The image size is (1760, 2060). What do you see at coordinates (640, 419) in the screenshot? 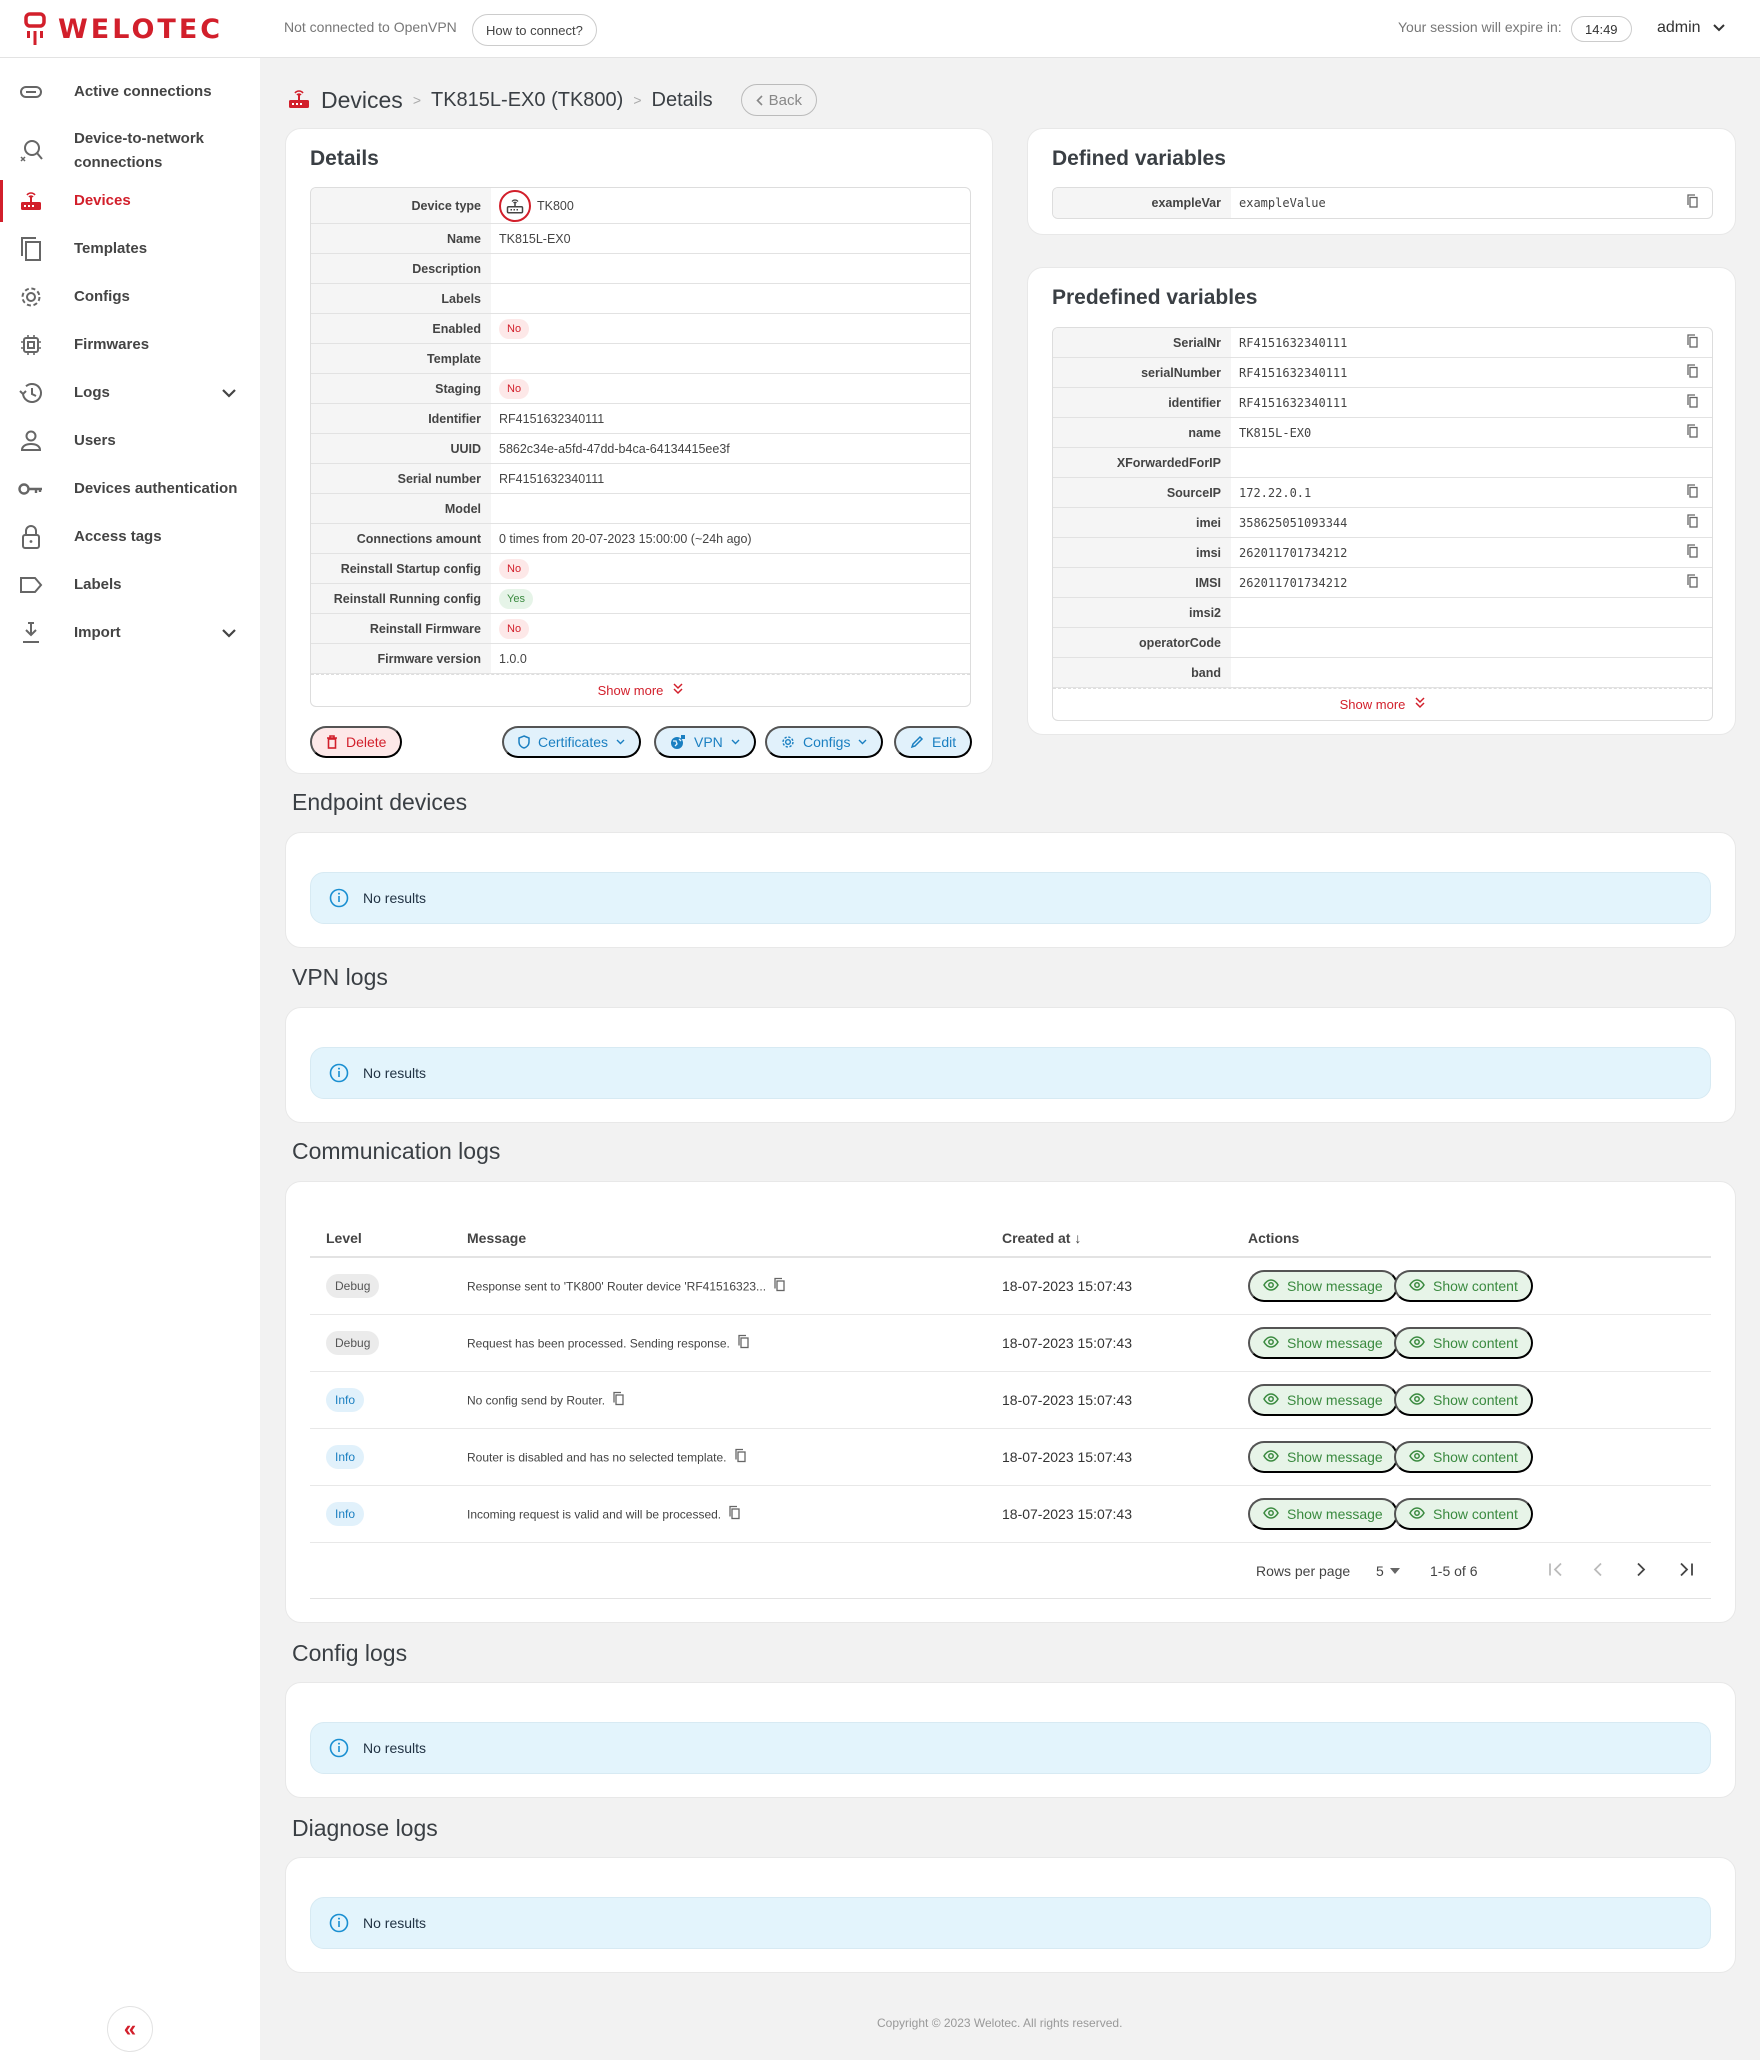
I see `kv-row: Identifier RF4151632340111` at bounding box center [640, 419].